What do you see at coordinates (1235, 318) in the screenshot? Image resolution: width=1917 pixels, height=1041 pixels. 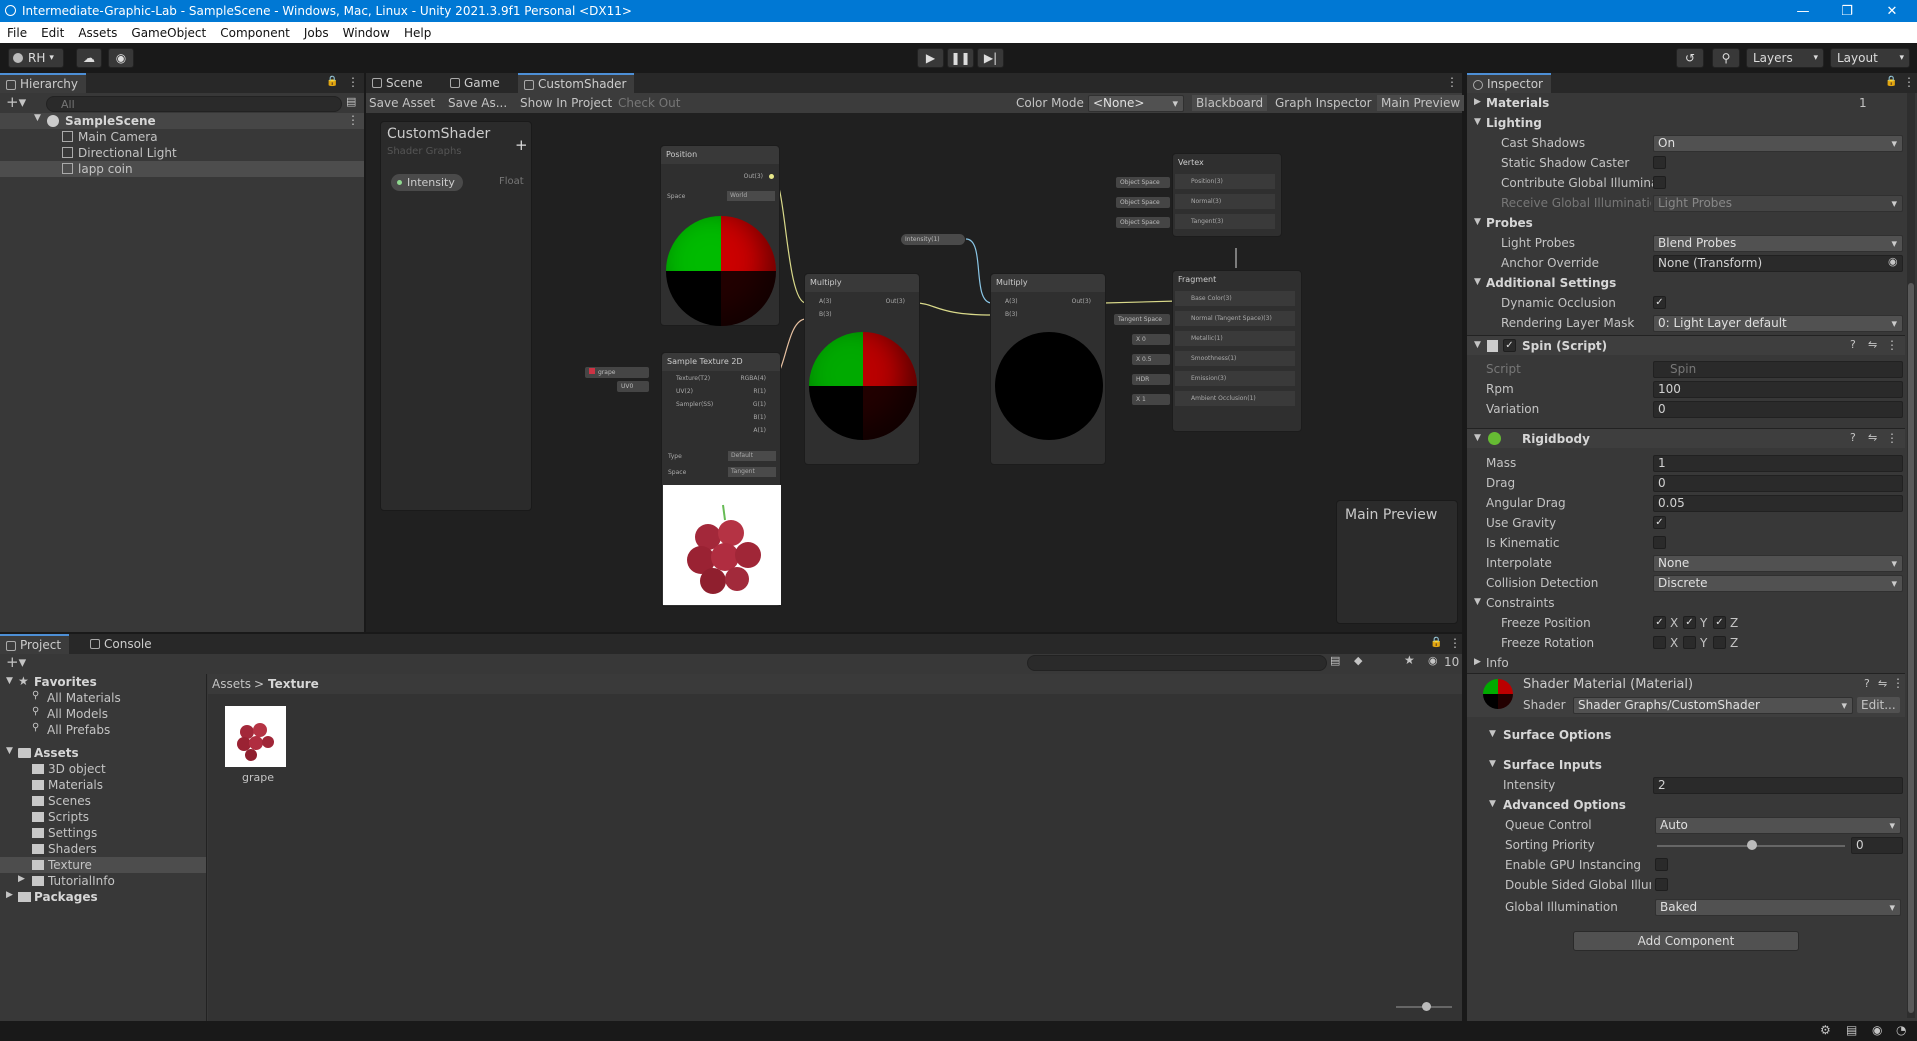 I see `fragment-slot-normal: Normal (Tangent Space)(3)` at bounding box center [1235, 318].